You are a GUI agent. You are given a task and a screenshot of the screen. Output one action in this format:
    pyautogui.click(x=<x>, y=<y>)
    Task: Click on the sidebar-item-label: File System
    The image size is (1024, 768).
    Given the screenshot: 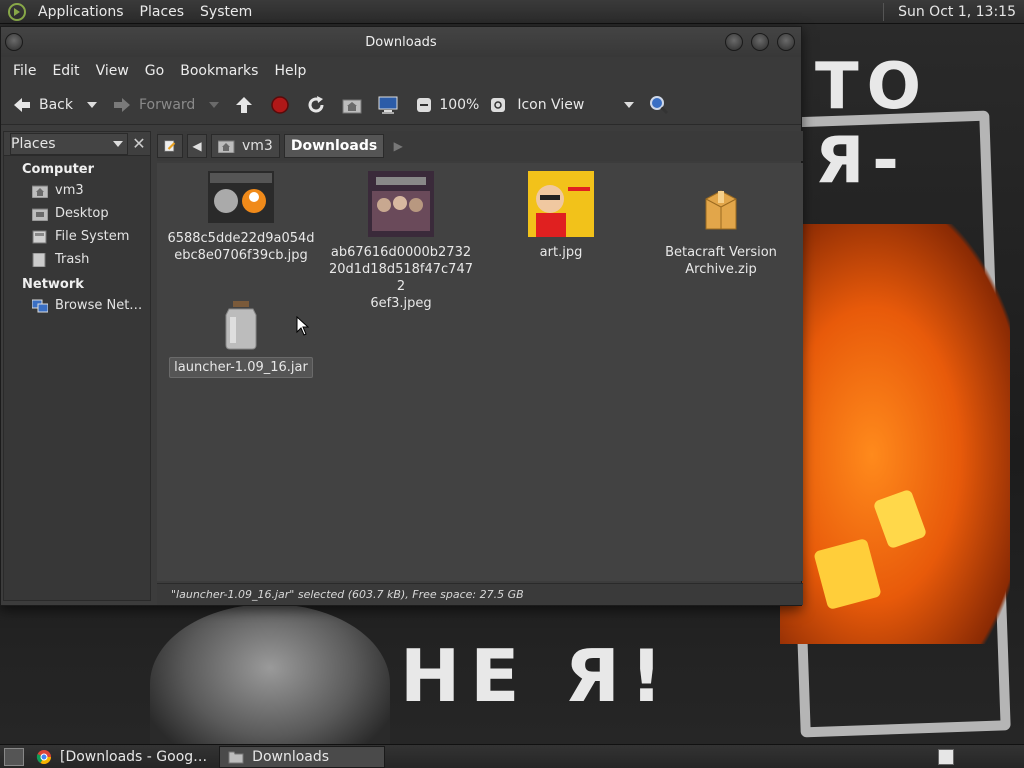 What is the action you would take?
    pyautogui.click(x=92, y=236)
    